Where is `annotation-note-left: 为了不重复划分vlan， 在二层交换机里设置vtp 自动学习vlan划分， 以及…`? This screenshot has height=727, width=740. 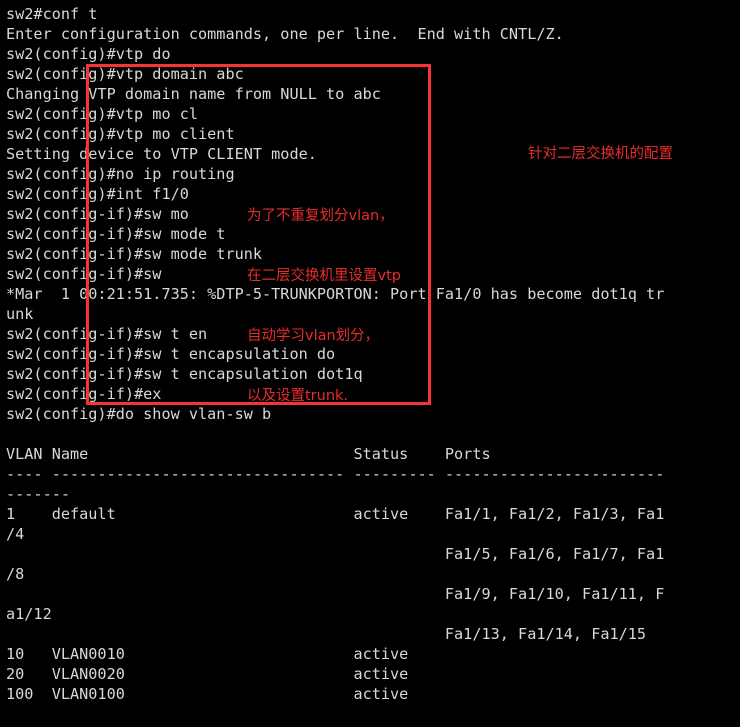
annotation-note-left: 为了不重复划分vlan， 在二层交换机里设置vtp 自动学习vlan划分， 以及… is located at coordinates (324, 306).